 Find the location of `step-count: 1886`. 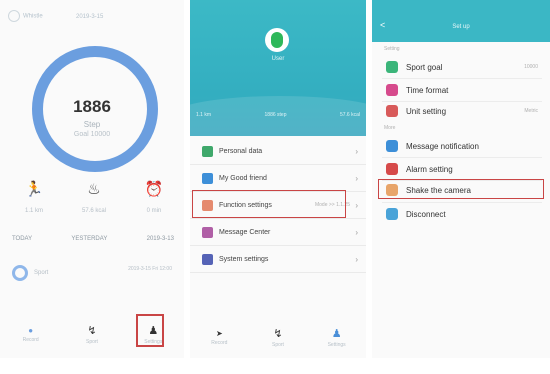

step-count: 1886 is located at coordinates (92, 106).